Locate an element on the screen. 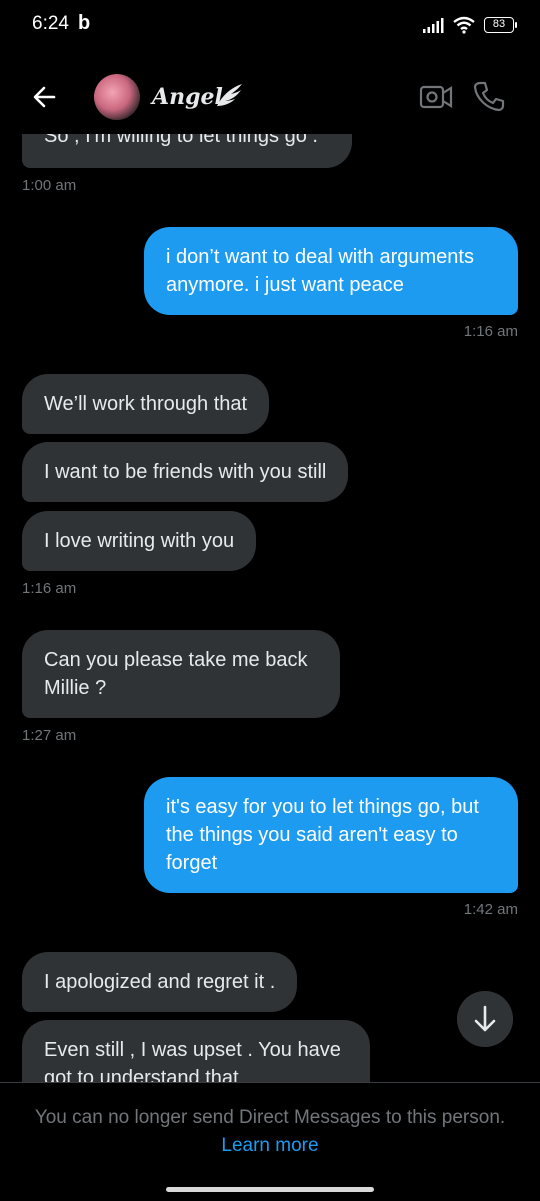 The width and height of the screenshot is (540, 1201). message-bubble-incoming: I apologized and regret it . is located at coordinates (160, 982).